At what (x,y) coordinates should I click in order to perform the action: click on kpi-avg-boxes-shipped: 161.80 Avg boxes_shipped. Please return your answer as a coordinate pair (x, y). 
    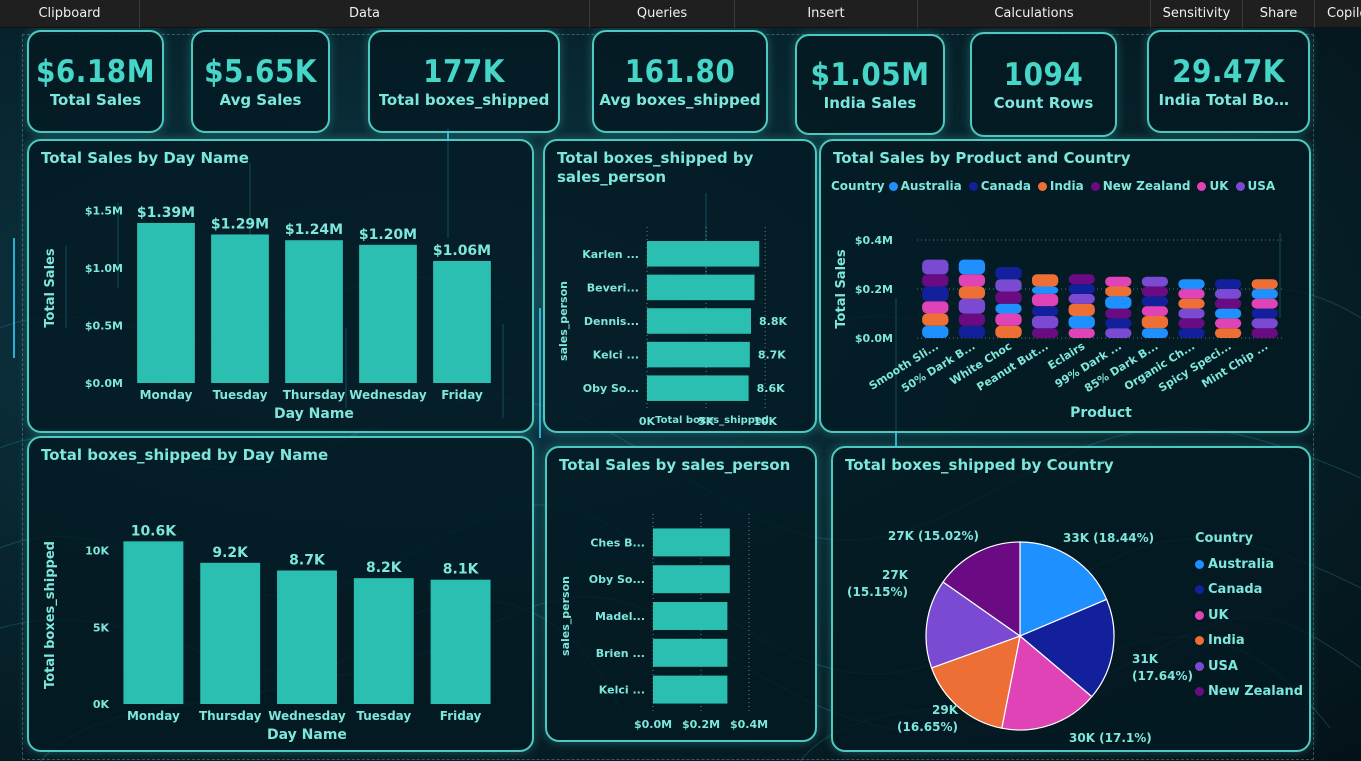
    Looking at the image, I should click on (680, 81).